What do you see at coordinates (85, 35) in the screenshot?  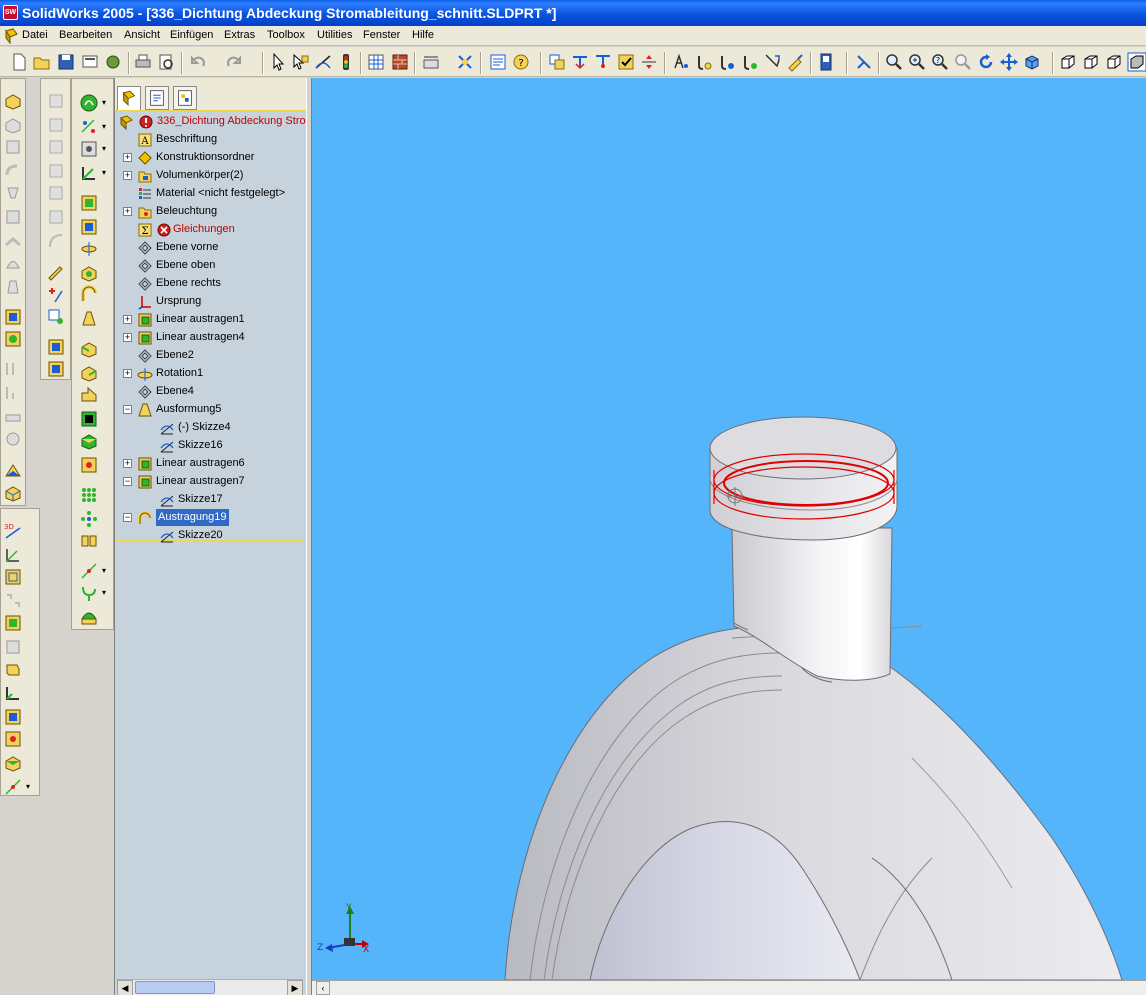 I see `menu-bearbeiten: Bearbeiten` at bounding box center [85, 35].